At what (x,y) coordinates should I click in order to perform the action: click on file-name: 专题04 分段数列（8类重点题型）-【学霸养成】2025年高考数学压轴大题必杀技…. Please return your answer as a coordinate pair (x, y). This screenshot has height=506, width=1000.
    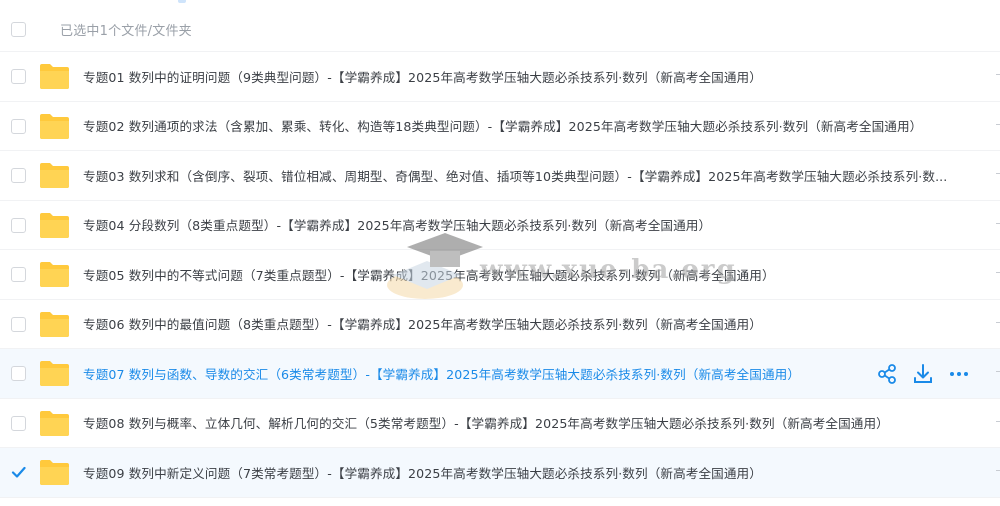
    Looking at the image, I should click on (397, 224).